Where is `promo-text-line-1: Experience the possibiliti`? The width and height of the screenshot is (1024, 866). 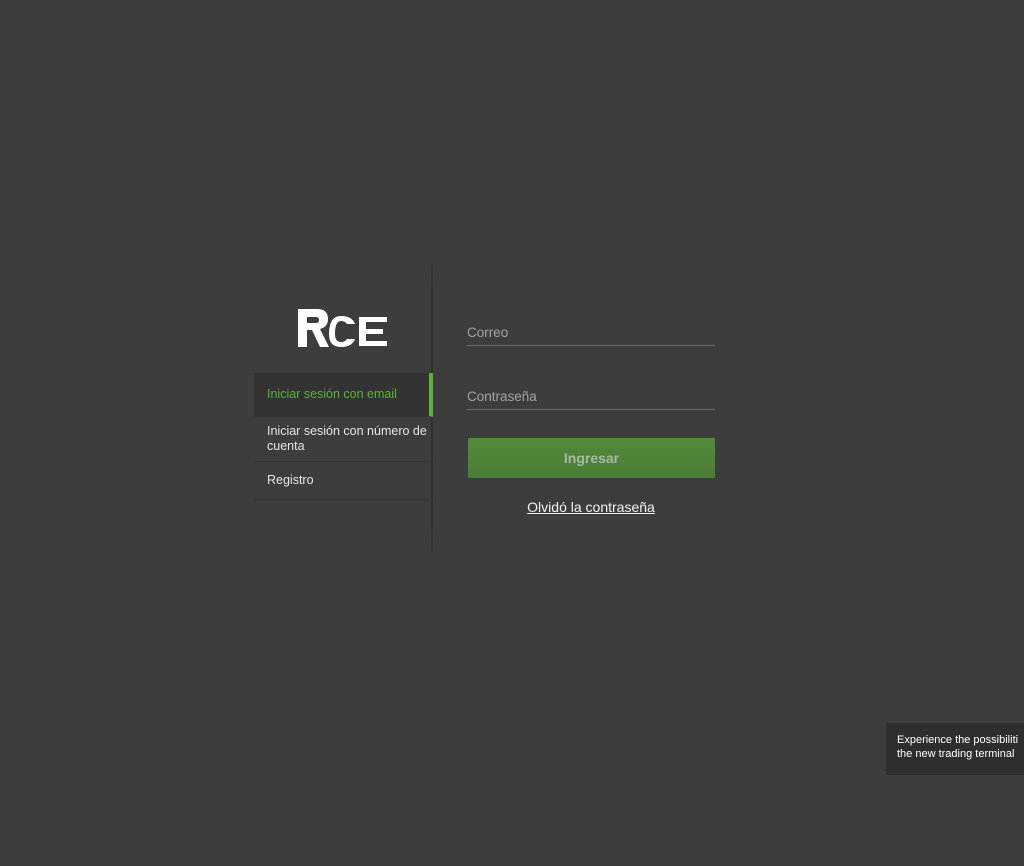 promo-text-line-1: Experience the possibiliti is located at coordinates (958, 740).